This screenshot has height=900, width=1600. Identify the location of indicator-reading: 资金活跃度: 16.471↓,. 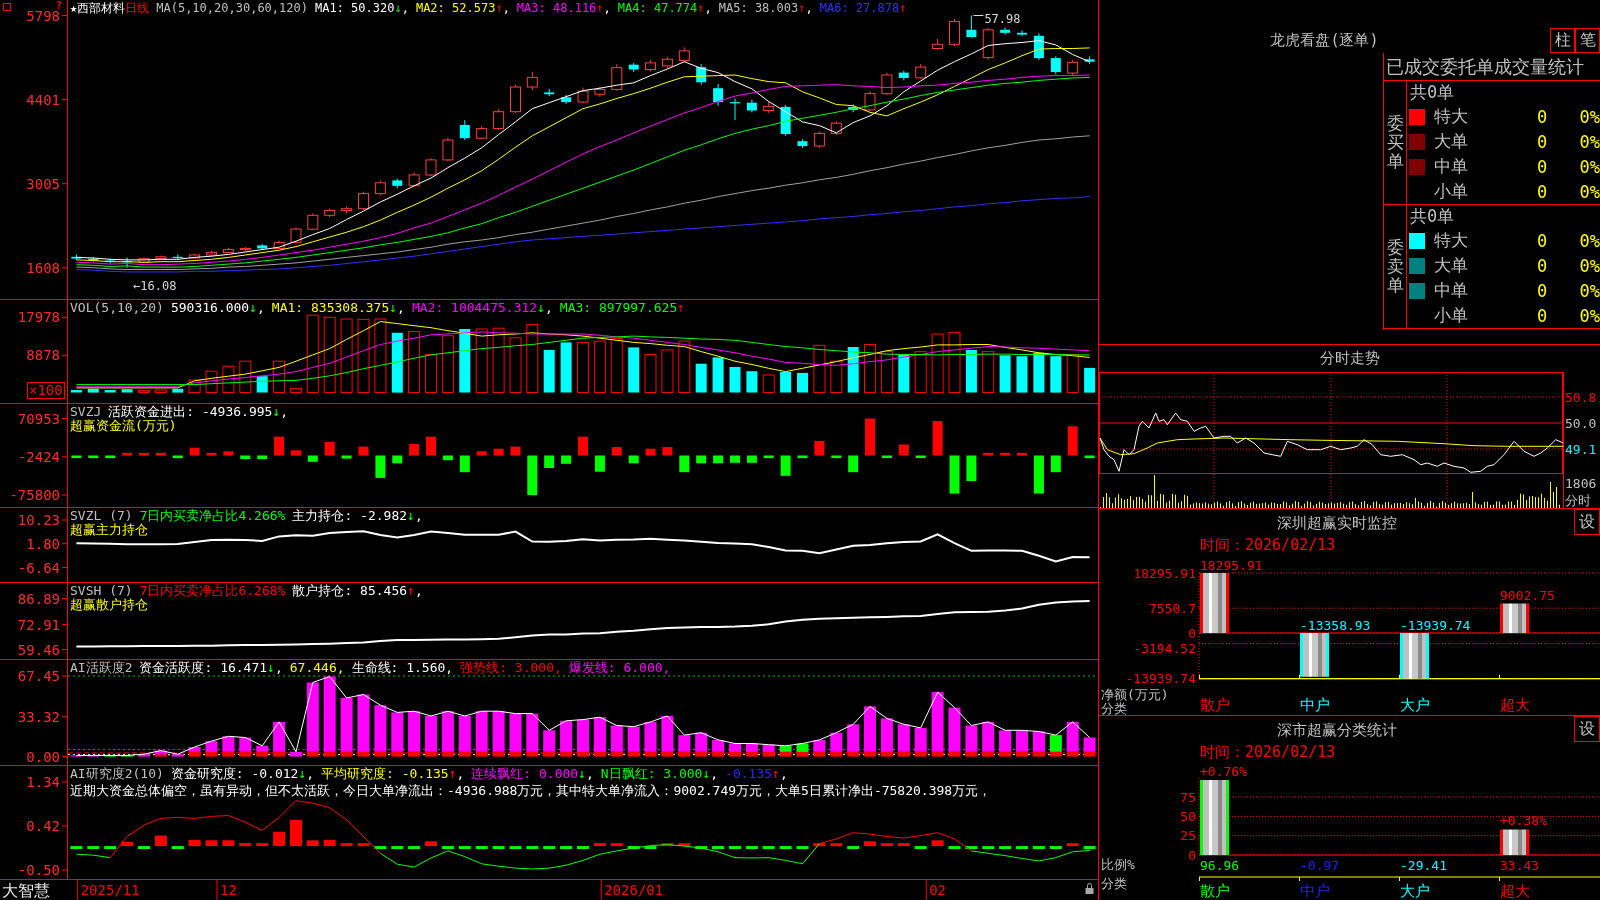
(211, 668).